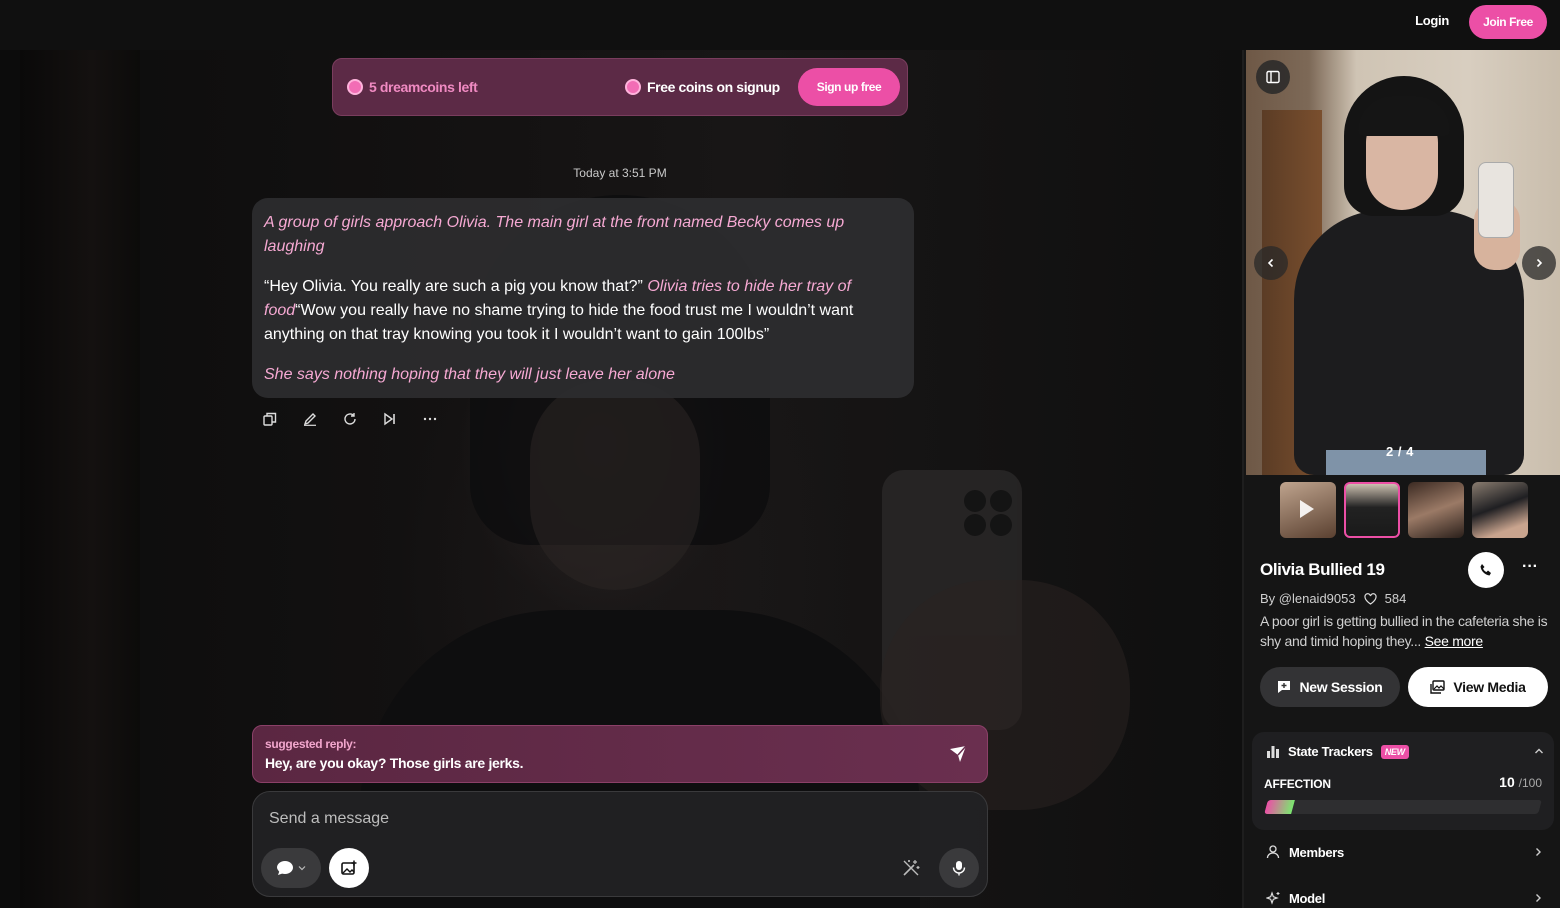 The height and width of the screenshot is (908, 1560). I want to click on microphone-icon, so click(959, 868).